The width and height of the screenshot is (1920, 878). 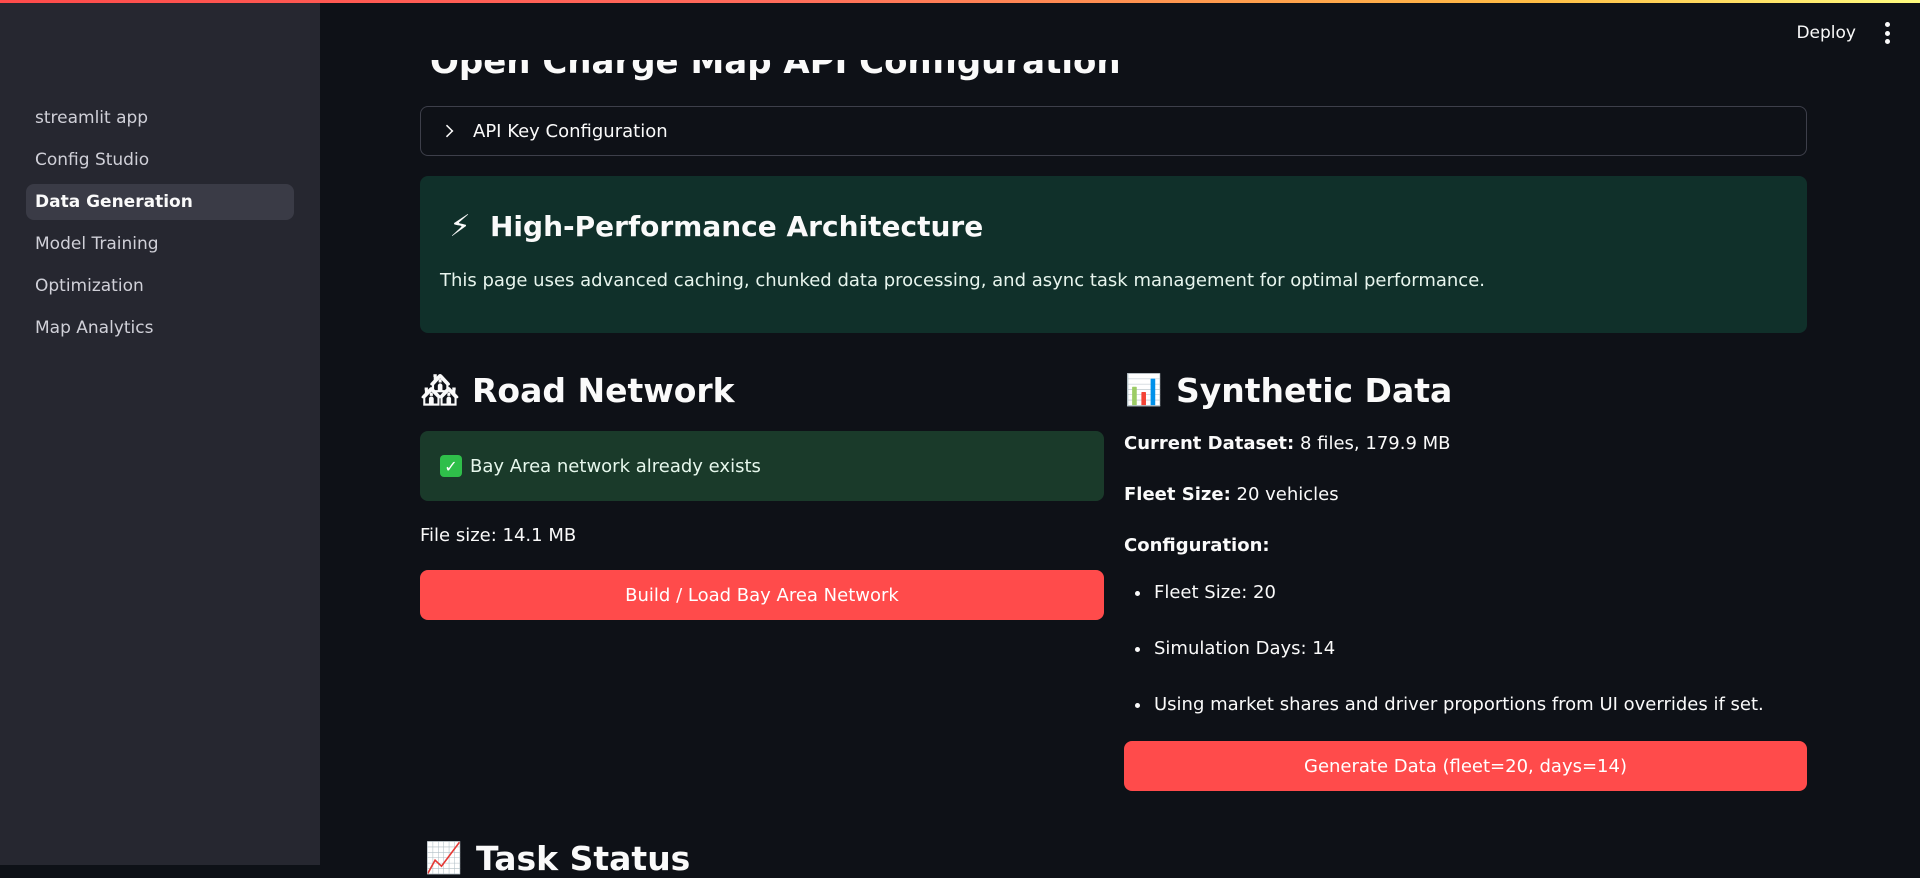 I want to click on bar-chart-icon: 📊, so click(x=1144, y=390).